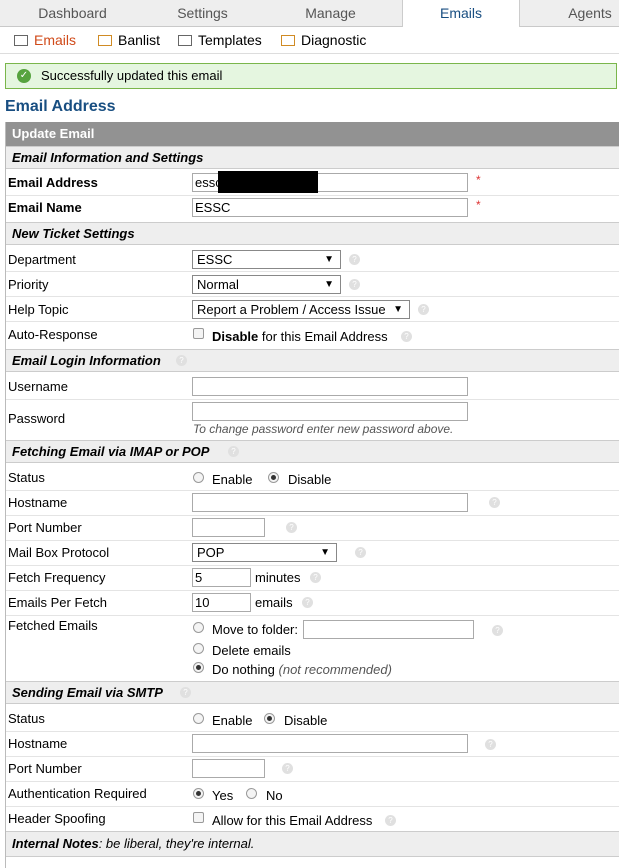  I want to click on page-title: Email Address, so click(60, 106).